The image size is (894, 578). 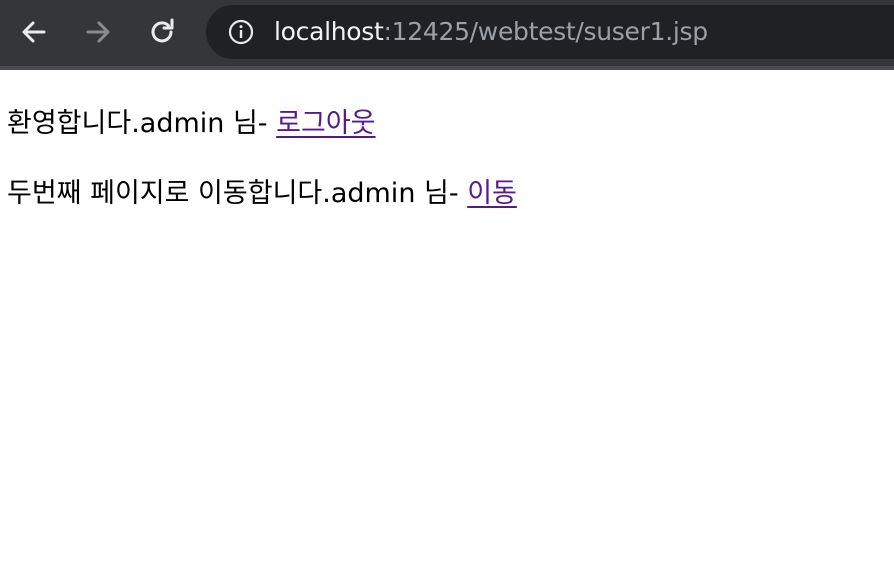 I want to click on reload-icon, so click(x=162, y=30).